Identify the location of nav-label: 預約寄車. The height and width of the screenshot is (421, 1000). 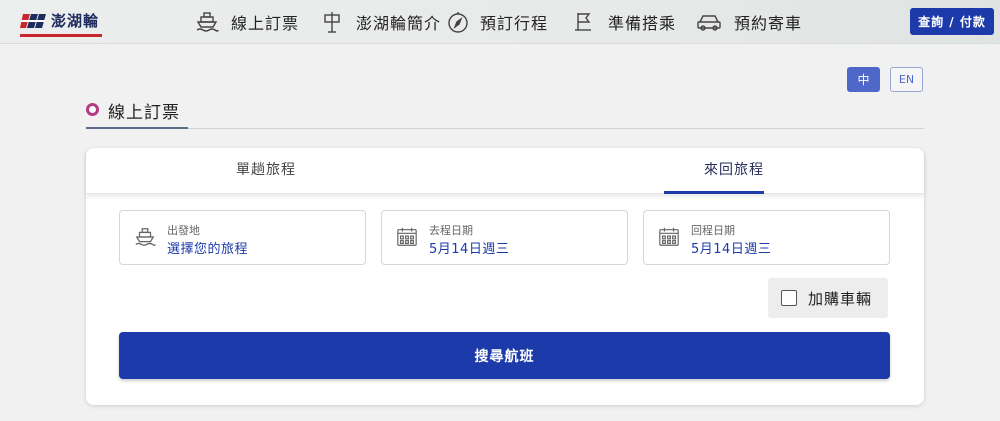
(768, 23).